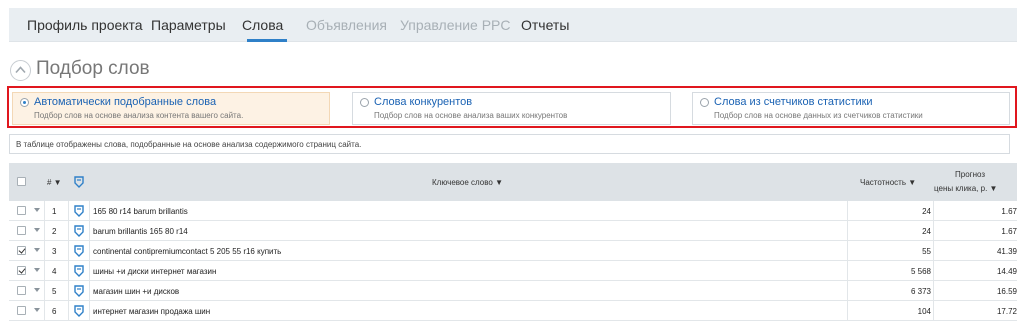 The image size is (1024, 329). I want to click on option-title: Слова из счетчиков статистики, so click(793, 102).